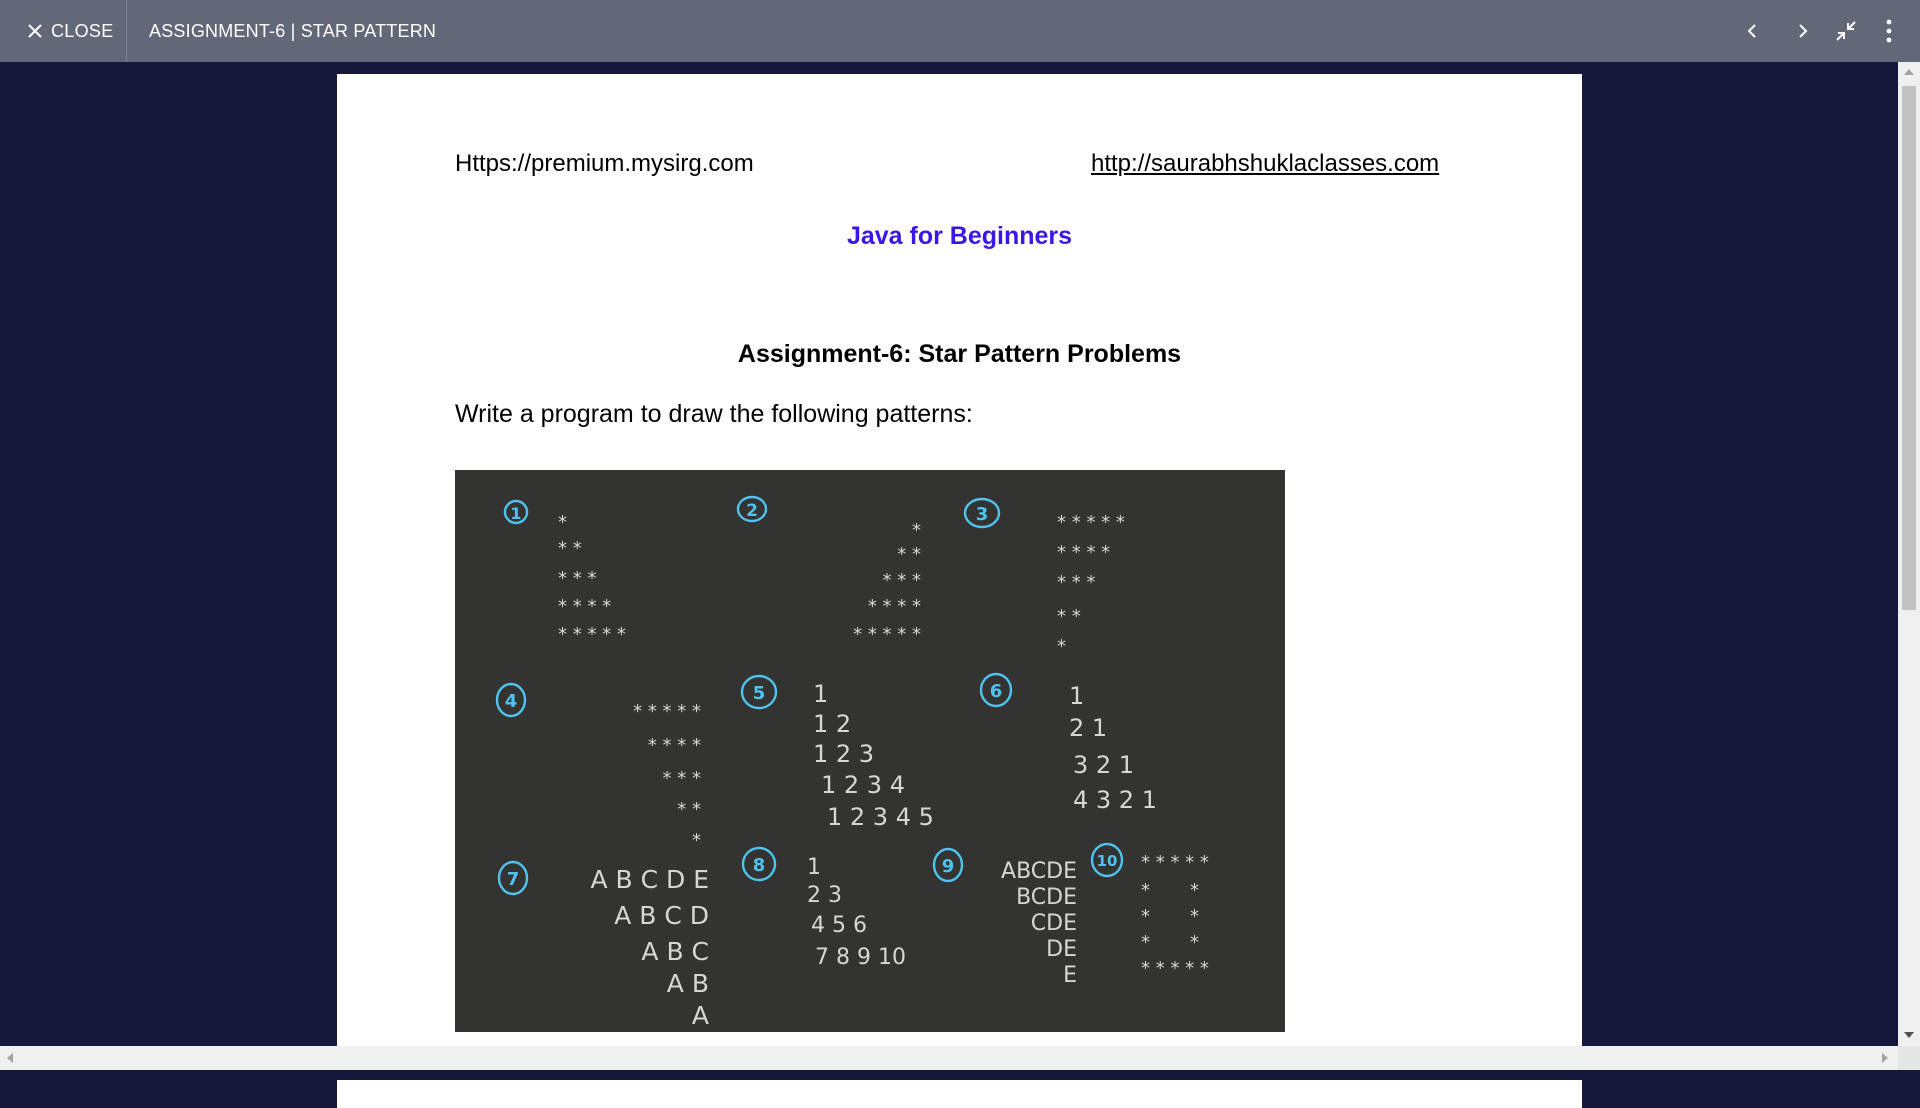  I want to click on svg-text: 2 3, so click(824, 895).